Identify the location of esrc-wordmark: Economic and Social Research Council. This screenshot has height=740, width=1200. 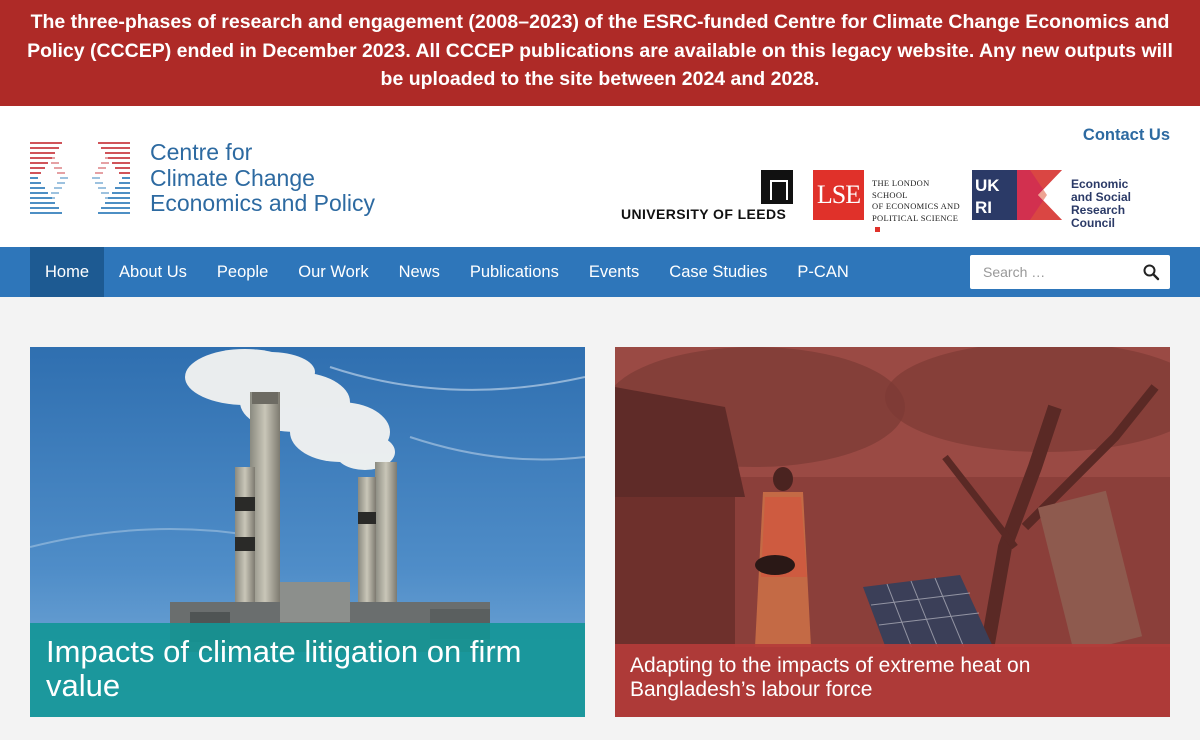
(1121, 204).